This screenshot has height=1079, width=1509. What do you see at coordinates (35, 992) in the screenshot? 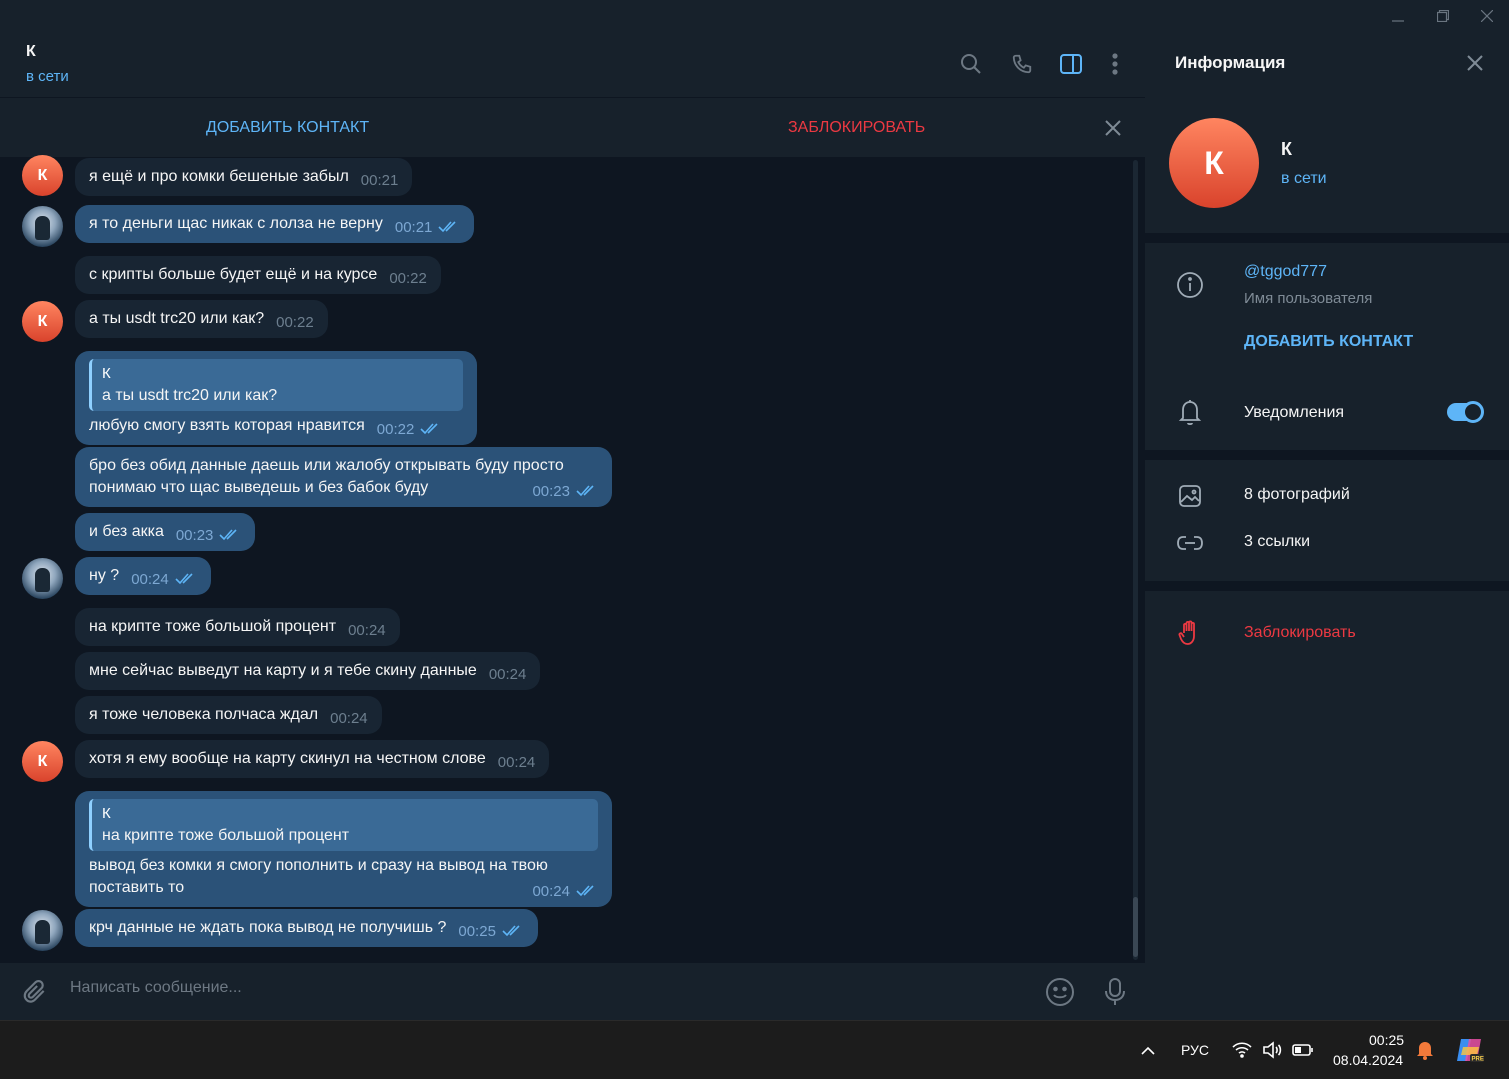
I see `attach-icon` at bounding box center [35, 992].